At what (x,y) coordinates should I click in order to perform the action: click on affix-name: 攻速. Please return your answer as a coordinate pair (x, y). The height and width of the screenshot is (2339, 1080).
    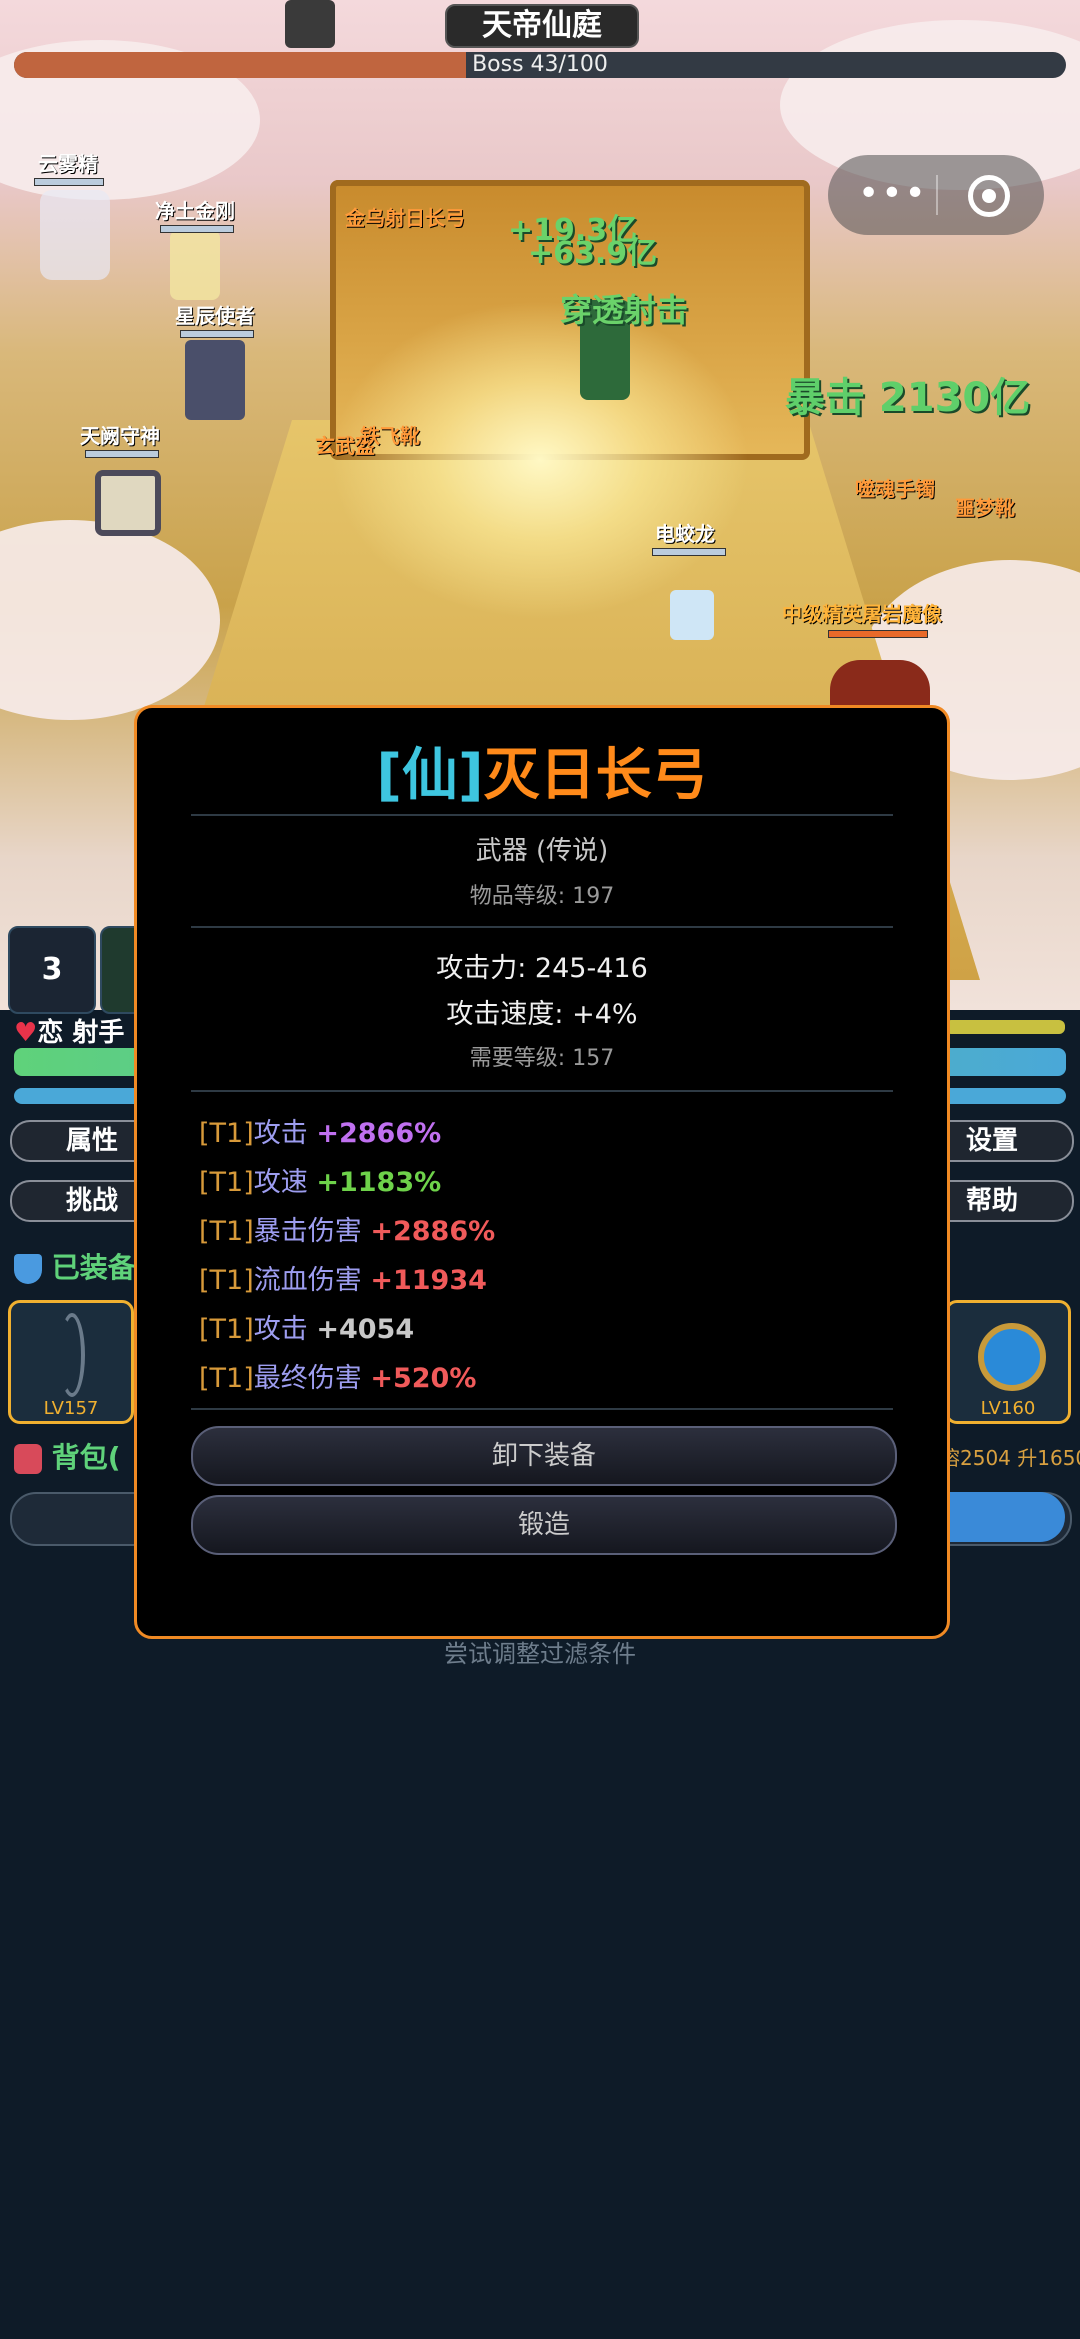
    Looking at the image, I should click on (280, 1182).